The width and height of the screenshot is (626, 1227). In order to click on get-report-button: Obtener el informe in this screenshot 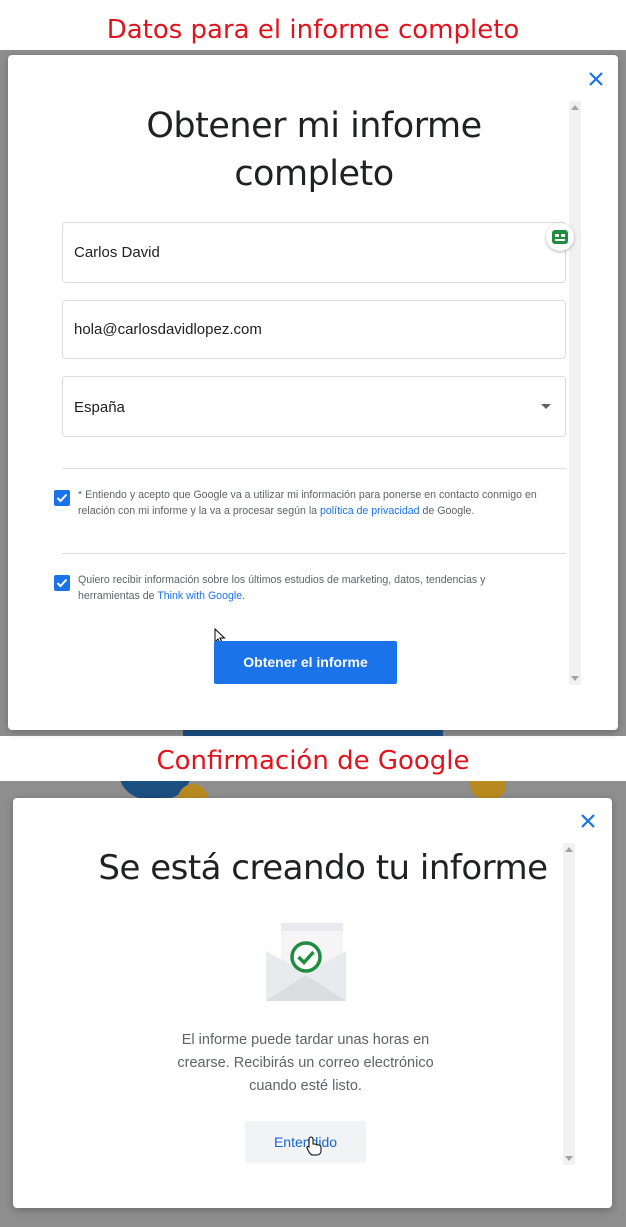, I will do `click(305, 662)`.